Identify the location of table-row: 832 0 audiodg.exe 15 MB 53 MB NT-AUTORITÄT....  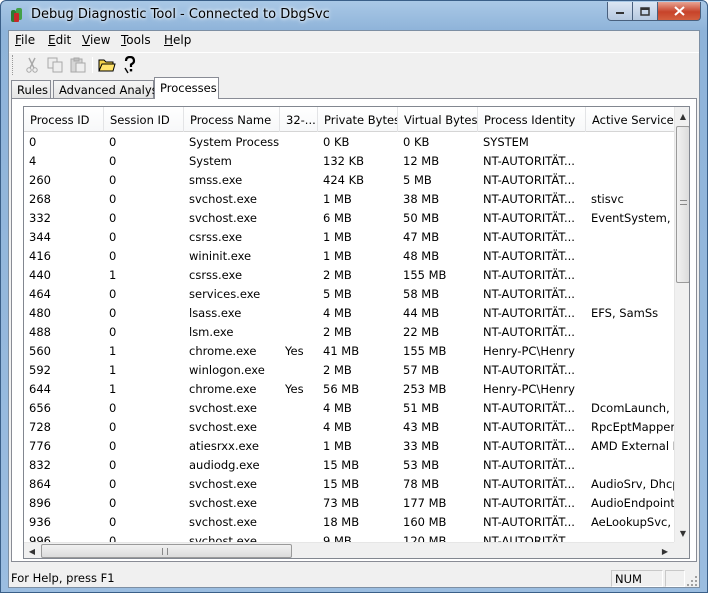
(349, 465).